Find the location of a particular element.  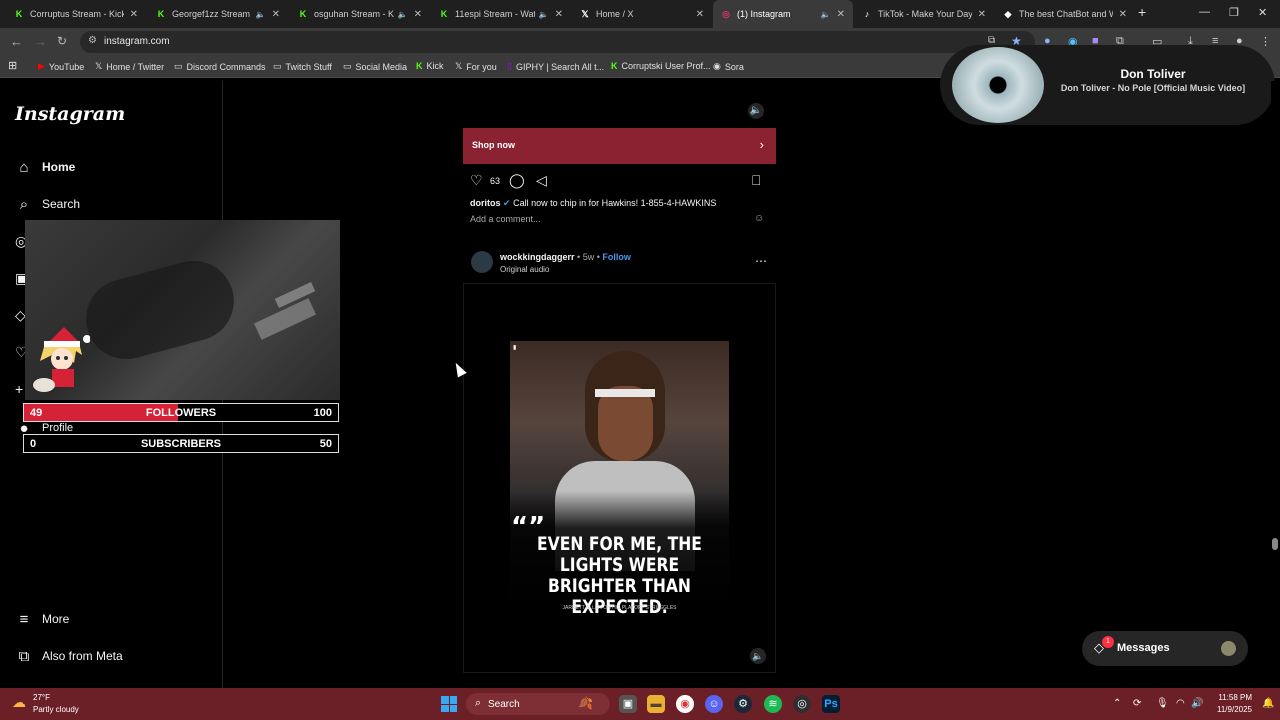

site-info-icon: ⚙ is located at coordinates (92, 40).